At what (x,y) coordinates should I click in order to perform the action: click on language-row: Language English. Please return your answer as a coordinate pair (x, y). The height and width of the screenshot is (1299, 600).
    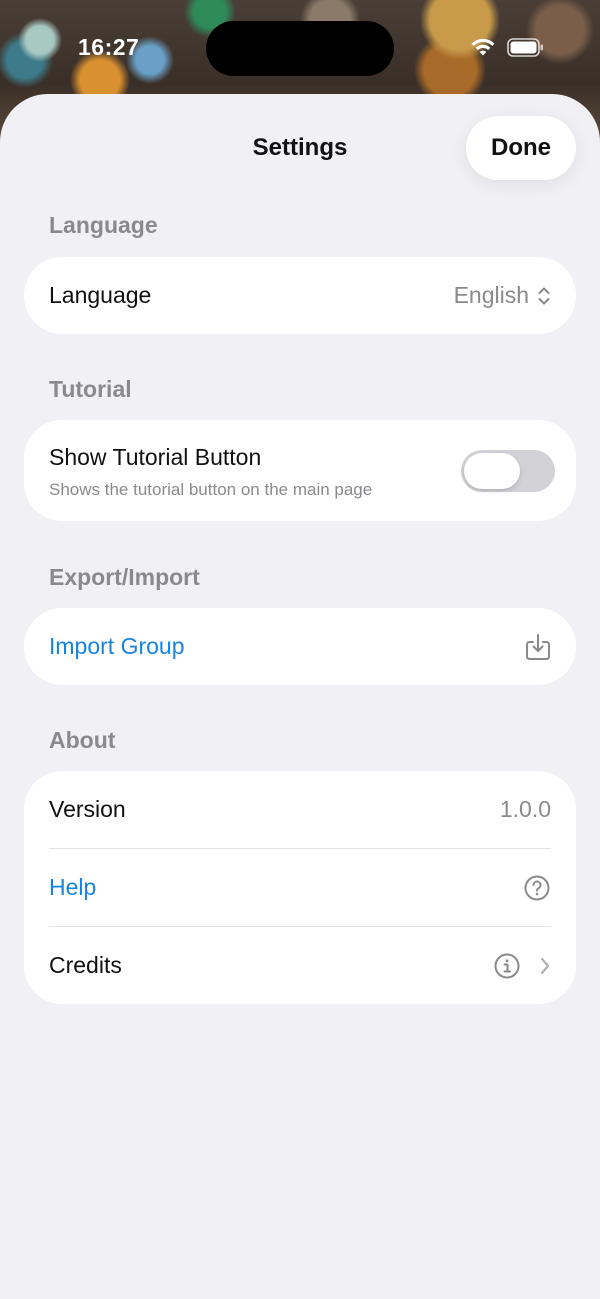
    Looking at the image, I should click on (300, 295).